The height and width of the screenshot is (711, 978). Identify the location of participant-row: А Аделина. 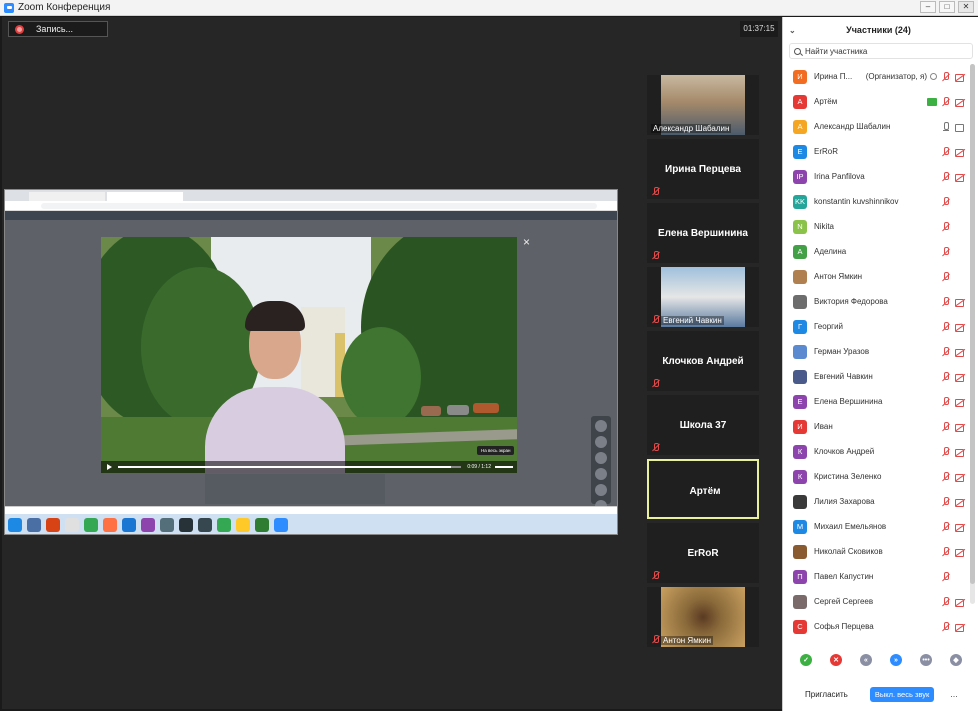
(876, 251).